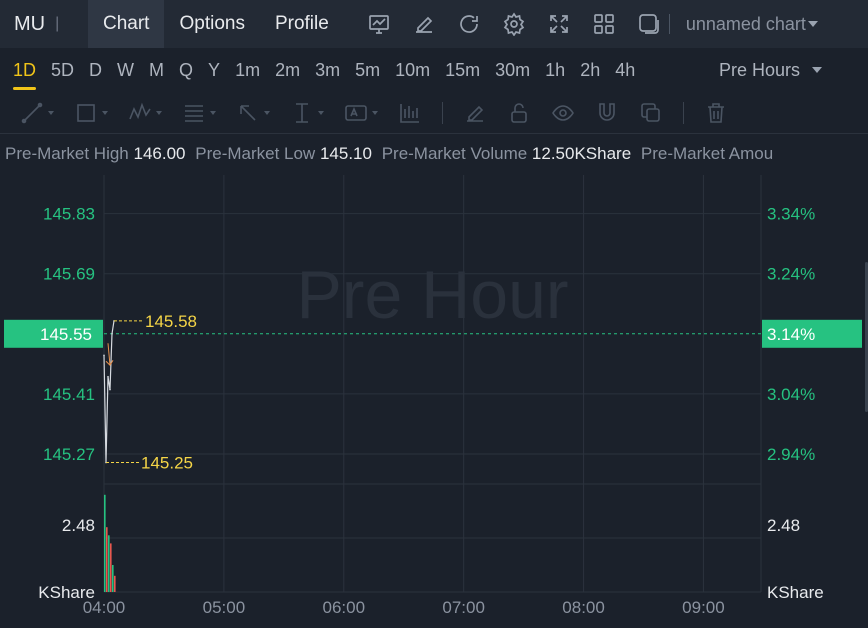  What do you see at coordinates (145, 113) in the screenshot?
I see `pattern-icon` at bounding box center [145, 113].